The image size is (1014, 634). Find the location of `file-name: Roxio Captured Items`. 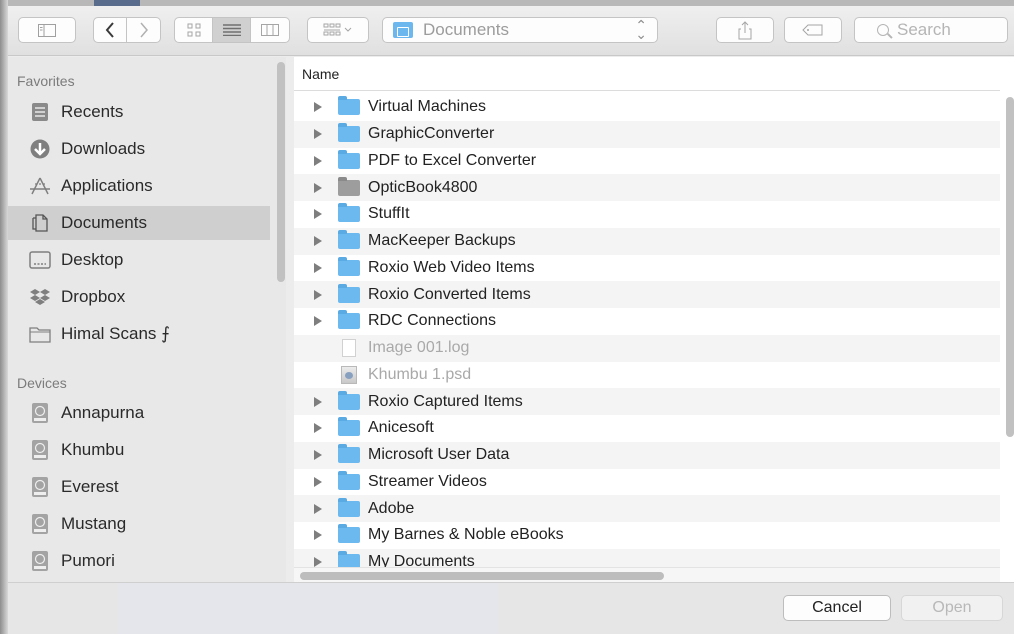

file-name: Roxio Captured Items is located at coordinates (445, 401).